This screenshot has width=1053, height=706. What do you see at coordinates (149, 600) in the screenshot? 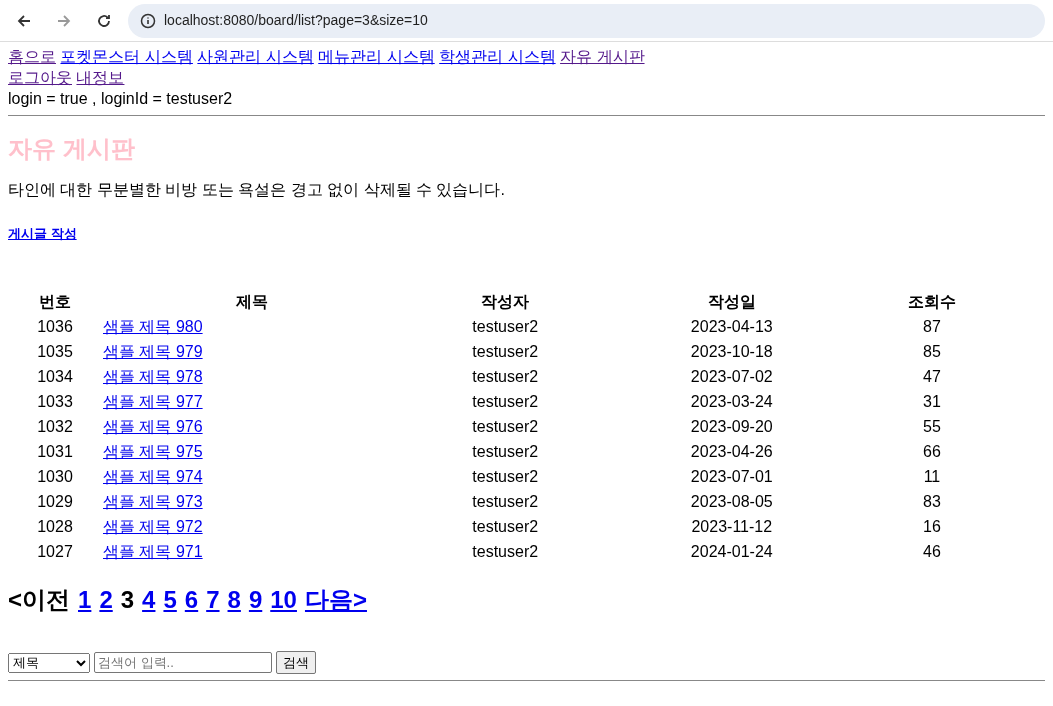
I see `page-link: 4` at bounding box center [149, 600].